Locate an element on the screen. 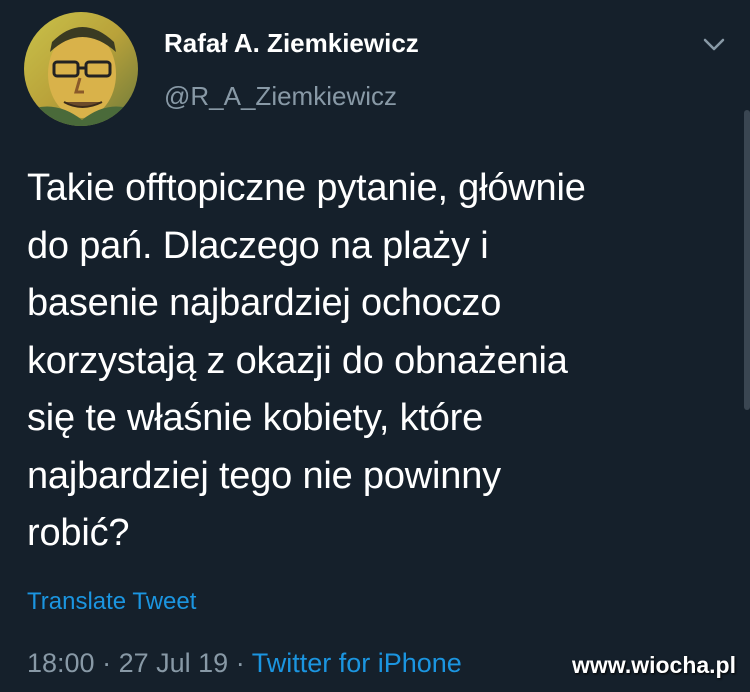  watermark: www.wiocha.pl is located at coordinates (654, 665).